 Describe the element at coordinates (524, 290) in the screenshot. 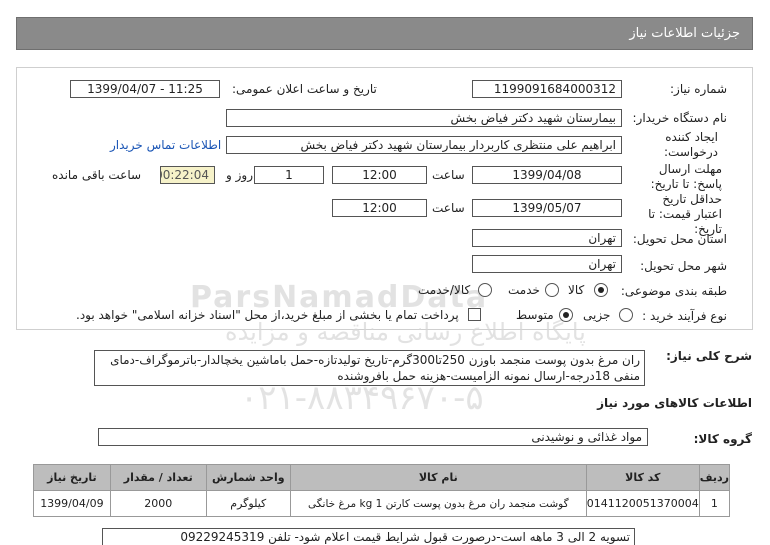

I see `category-service-label: خدمت` at that location.